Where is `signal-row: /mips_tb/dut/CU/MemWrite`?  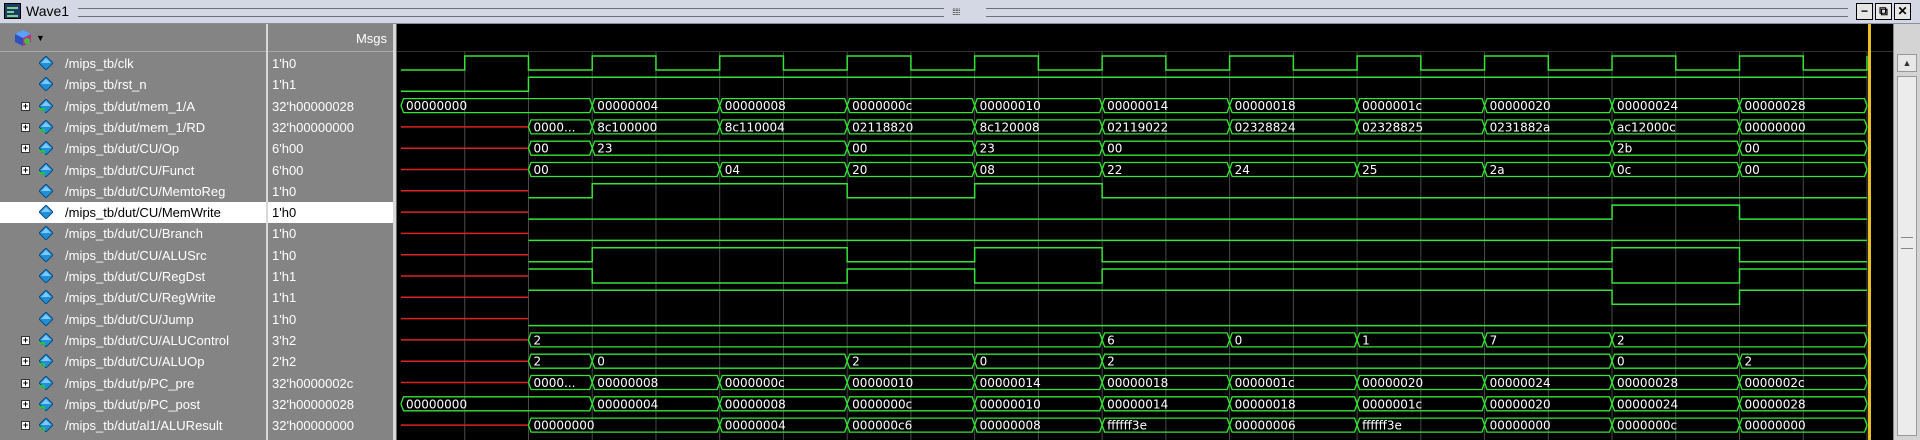 signal-row: /mips_tb/dut/CU/MemWrite is located at coordinates (133, 213).